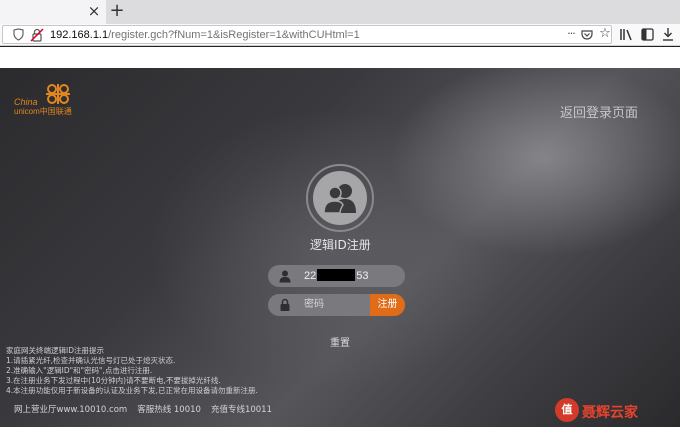 This screenshot has width=680, height=427. Describe the element at coordinates (132, 390) in the screenshot. I see `notes-line: 4.本注册功能仅用于新设备的认证及业务下发,已正常在用设备请勿重新注册.` at that location.